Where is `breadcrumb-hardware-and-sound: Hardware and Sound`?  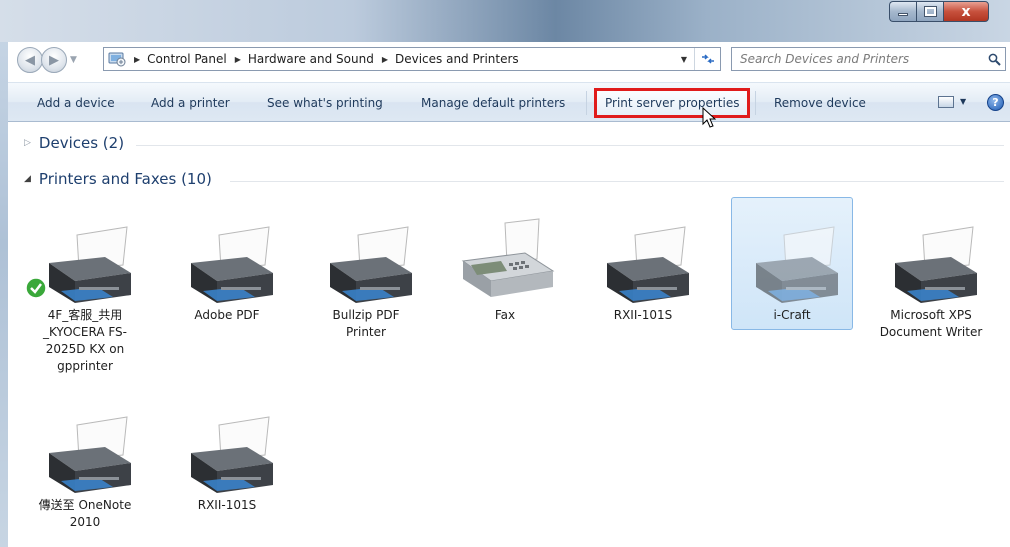
breadcrumb-hardware-and-sound: Hardware and Sound is located at coordinates (311, 59).